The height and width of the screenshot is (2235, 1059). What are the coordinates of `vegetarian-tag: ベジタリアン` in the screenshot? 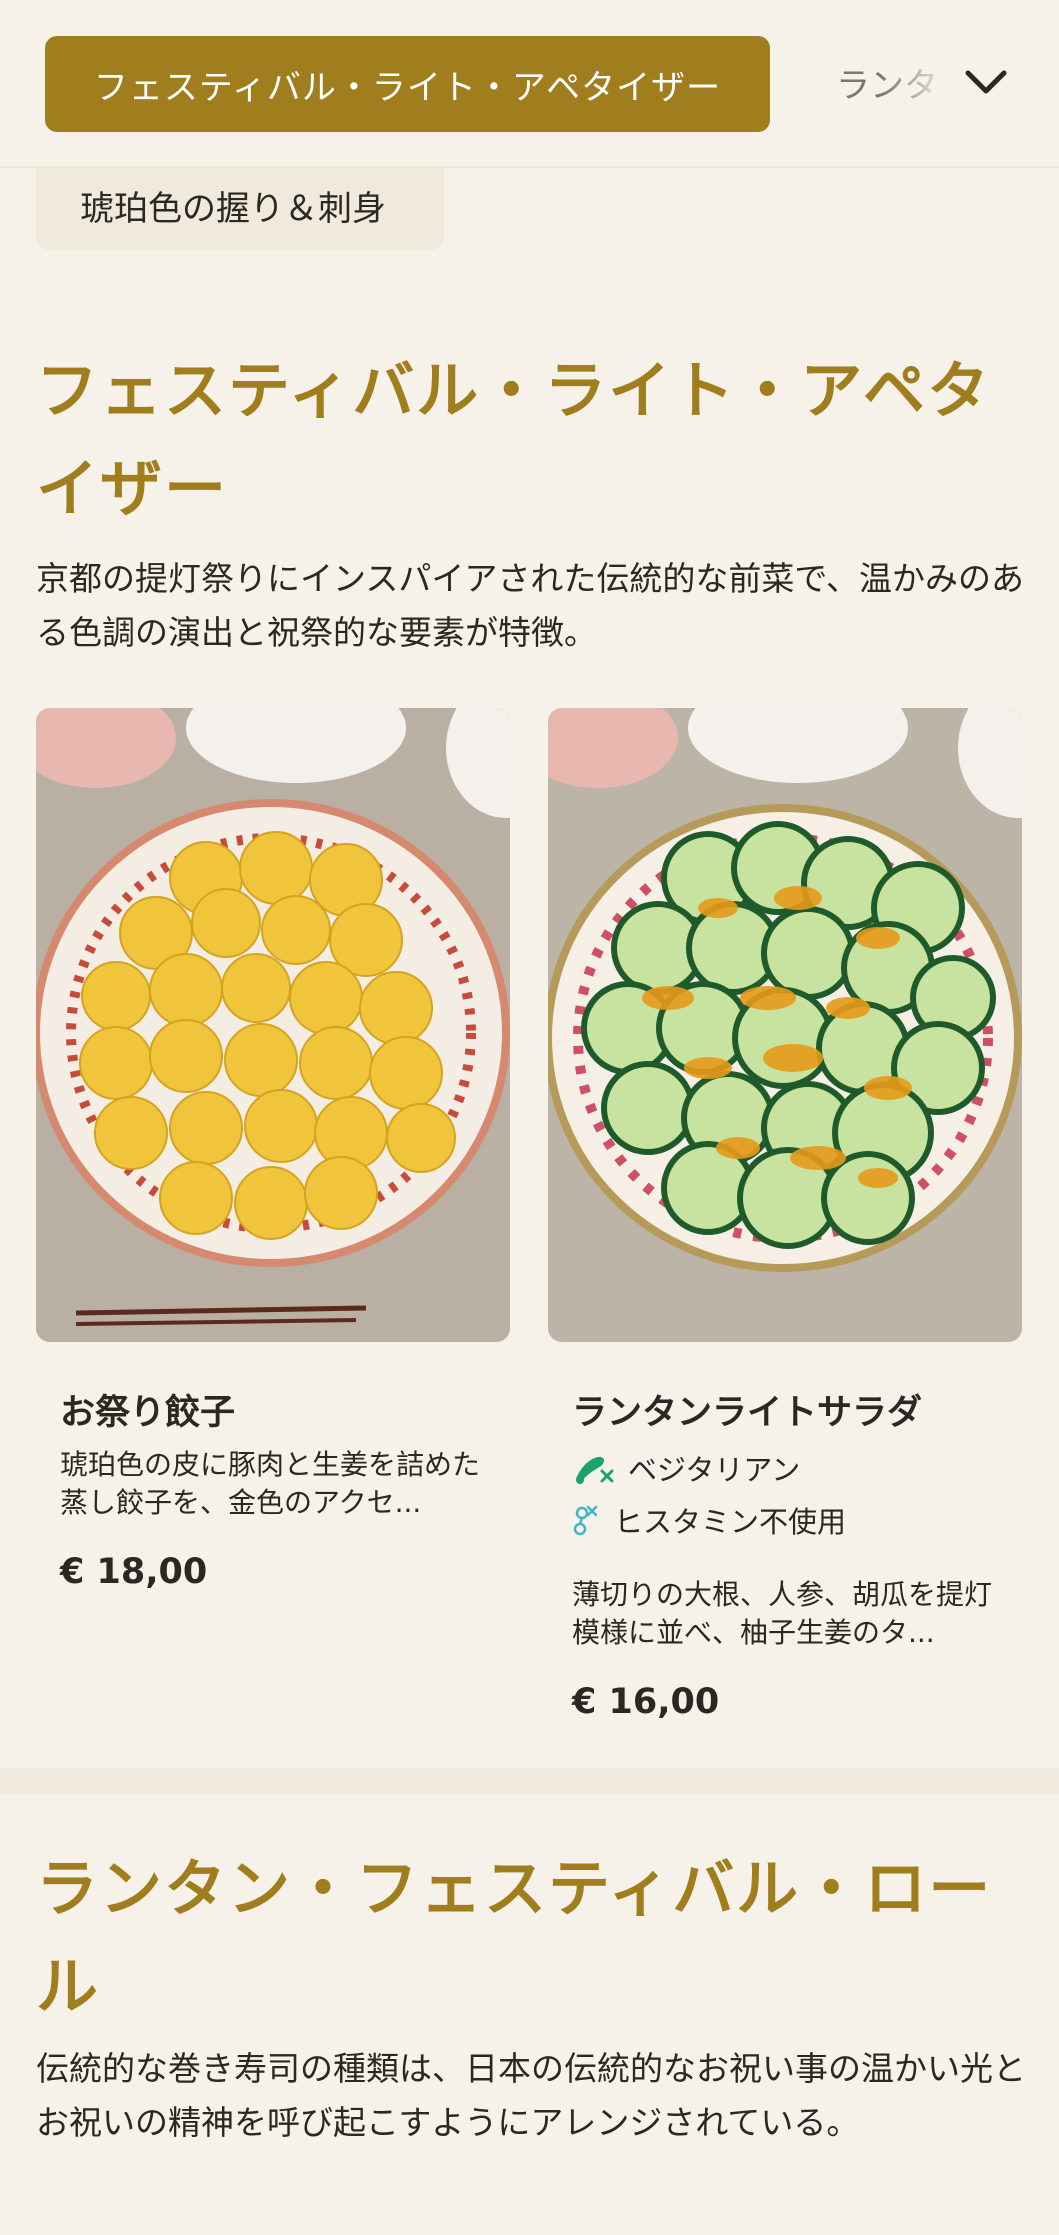 It's located at (785, 1468).